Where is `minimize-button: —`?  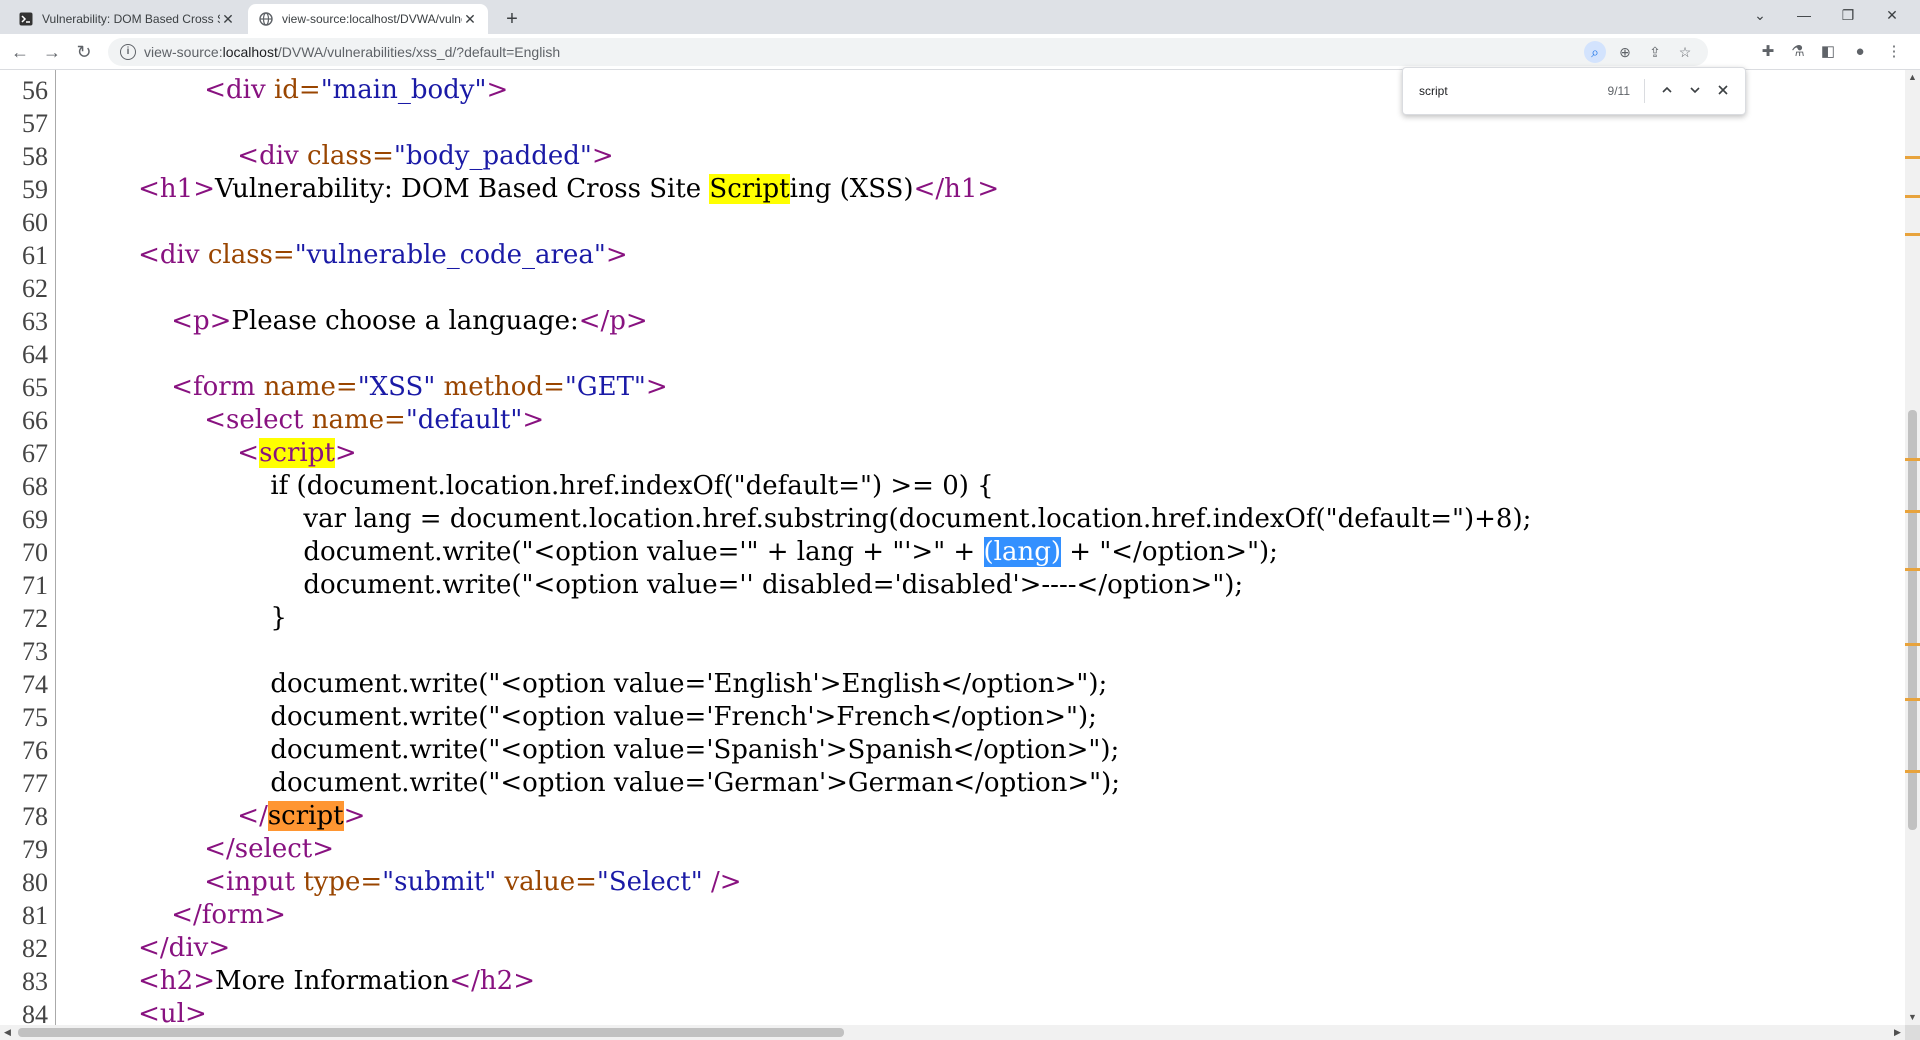
minimize-button: — is located at coordinates (1804, 15).